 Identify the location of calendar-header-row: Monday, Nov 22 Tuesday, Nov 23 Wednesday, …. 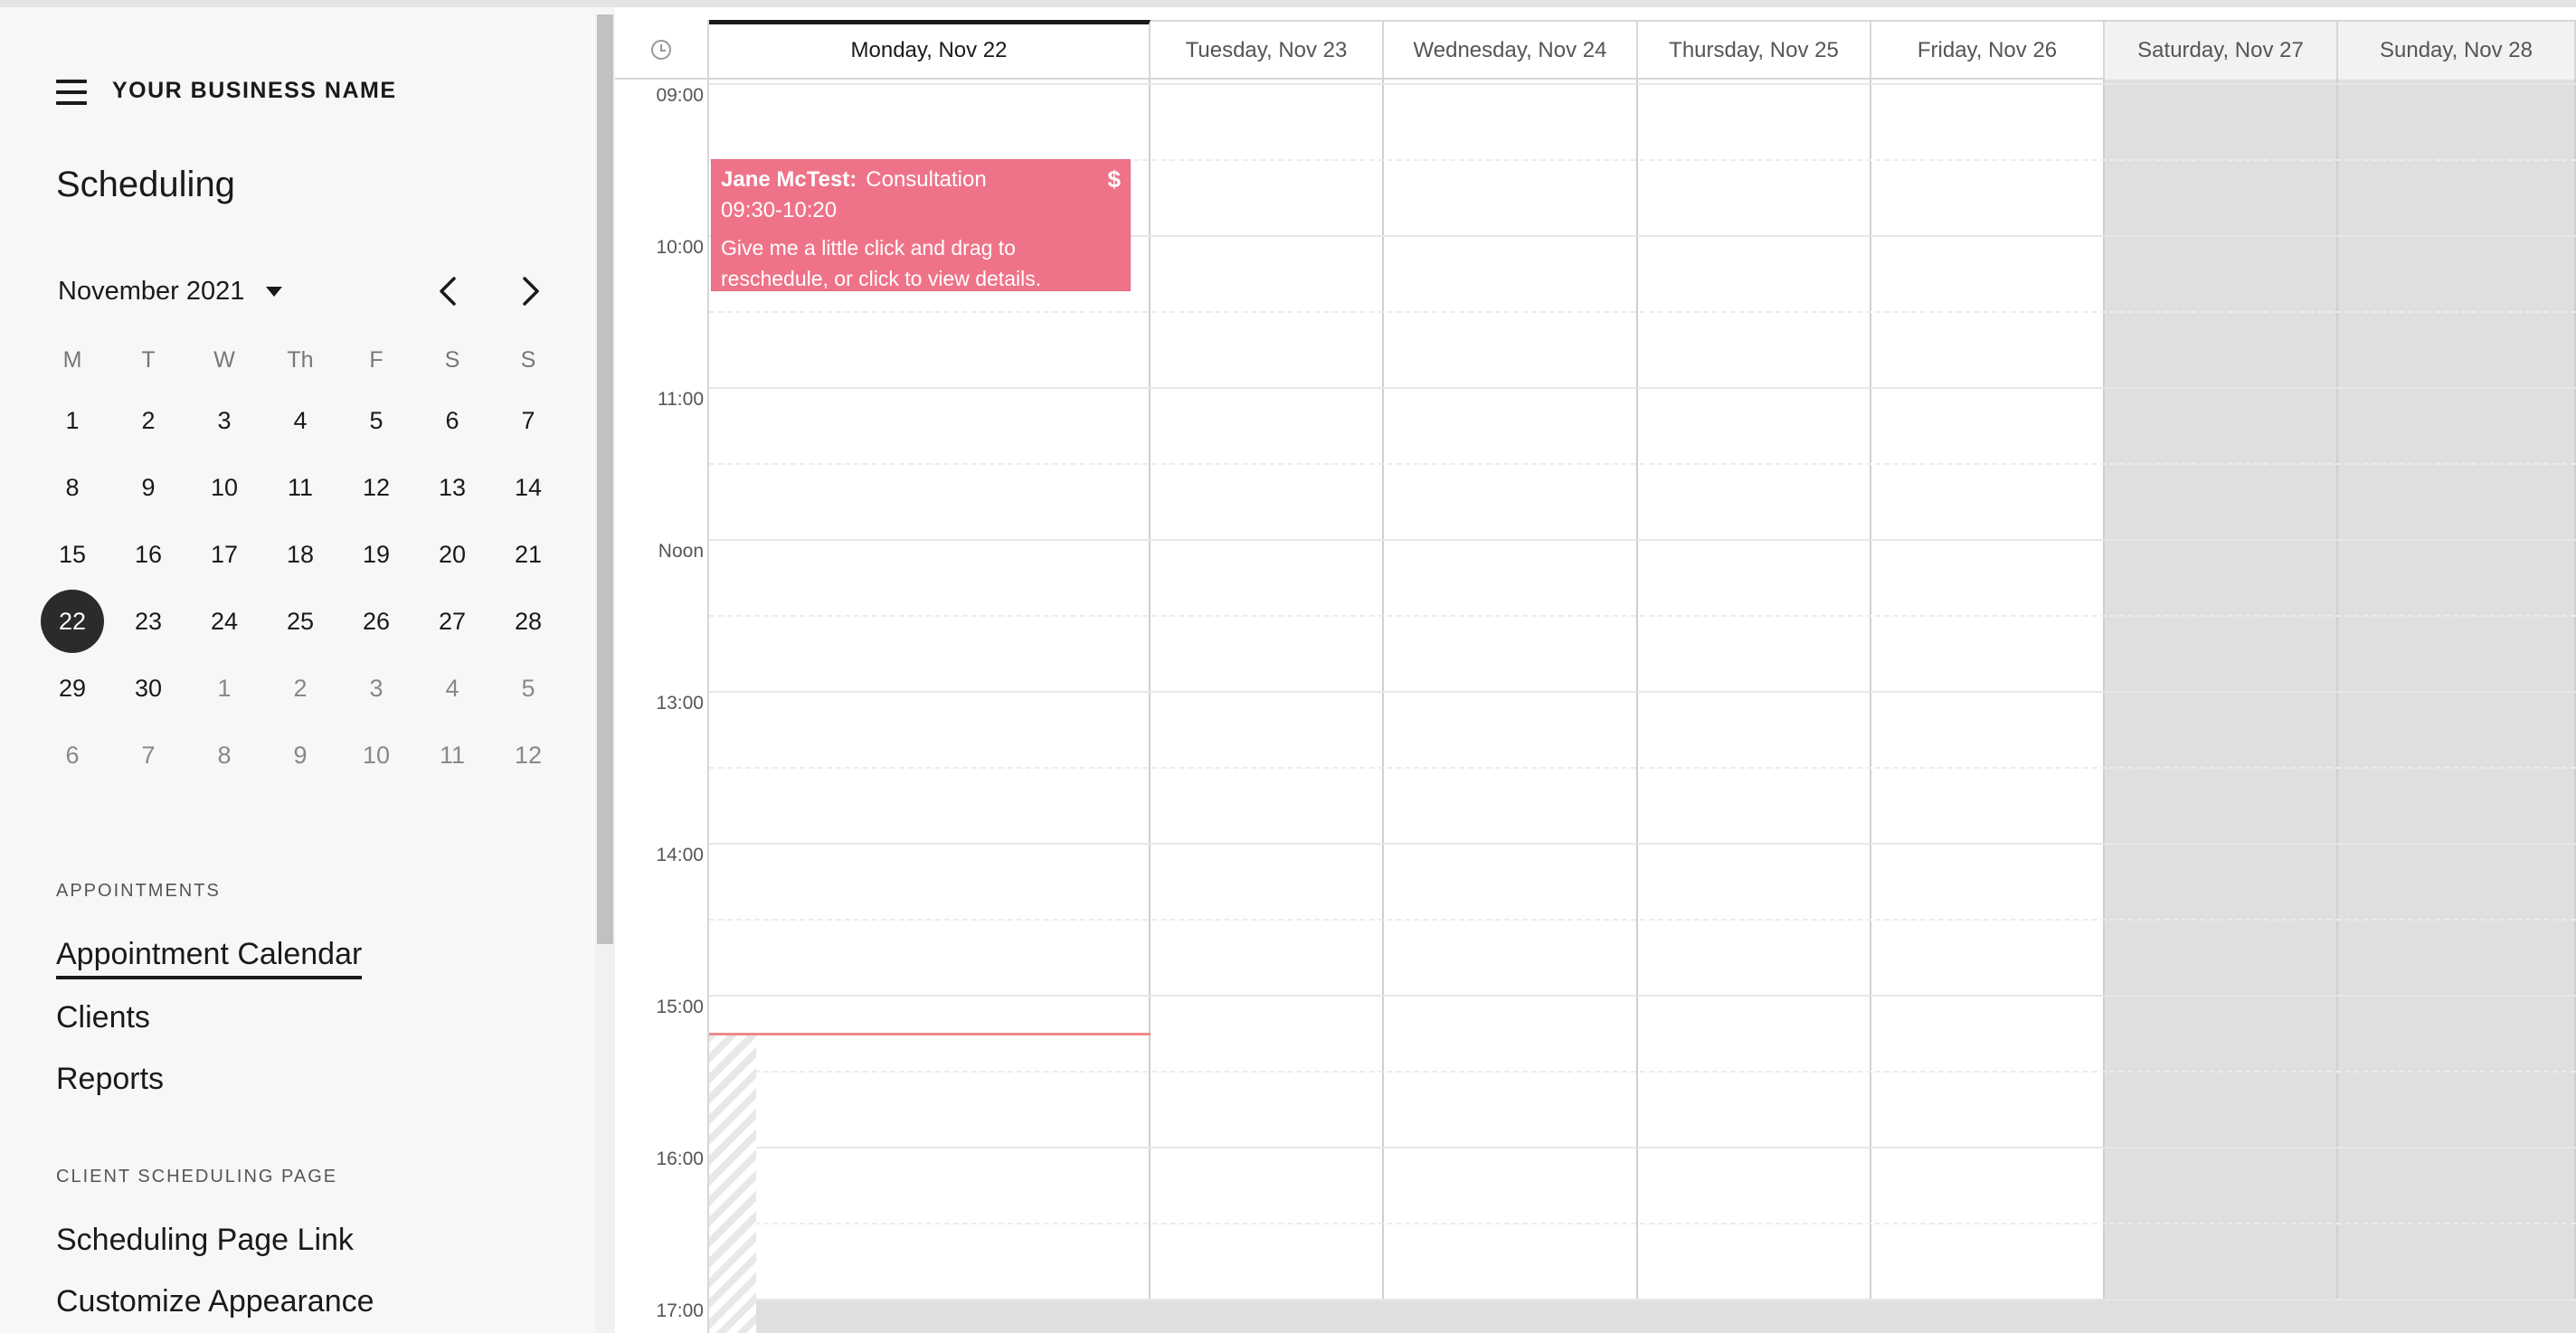
(1596, 50).